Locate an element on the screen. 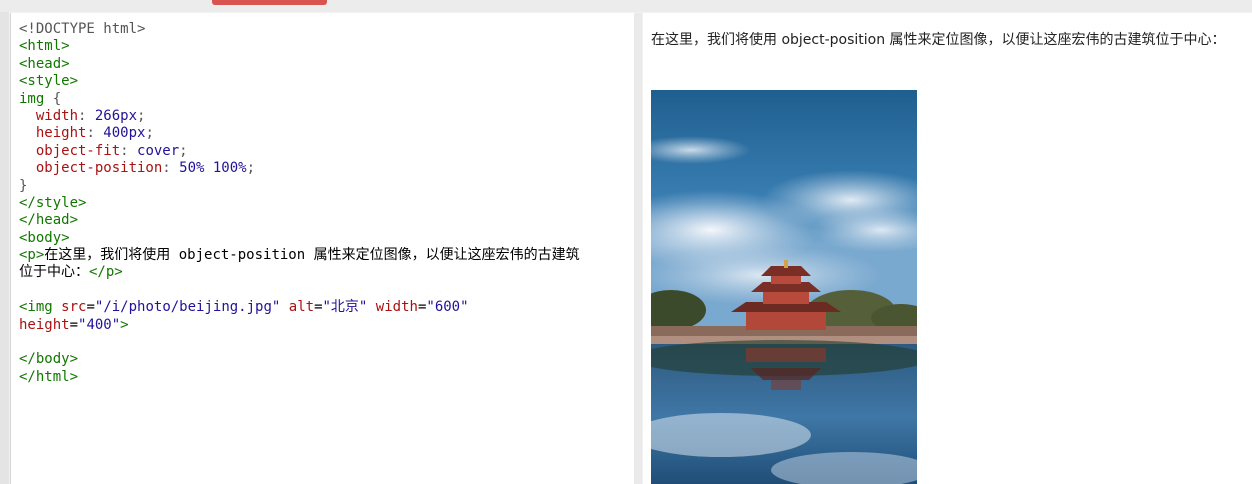  code-line: width: 266px; is located at coordinates (299, 116).